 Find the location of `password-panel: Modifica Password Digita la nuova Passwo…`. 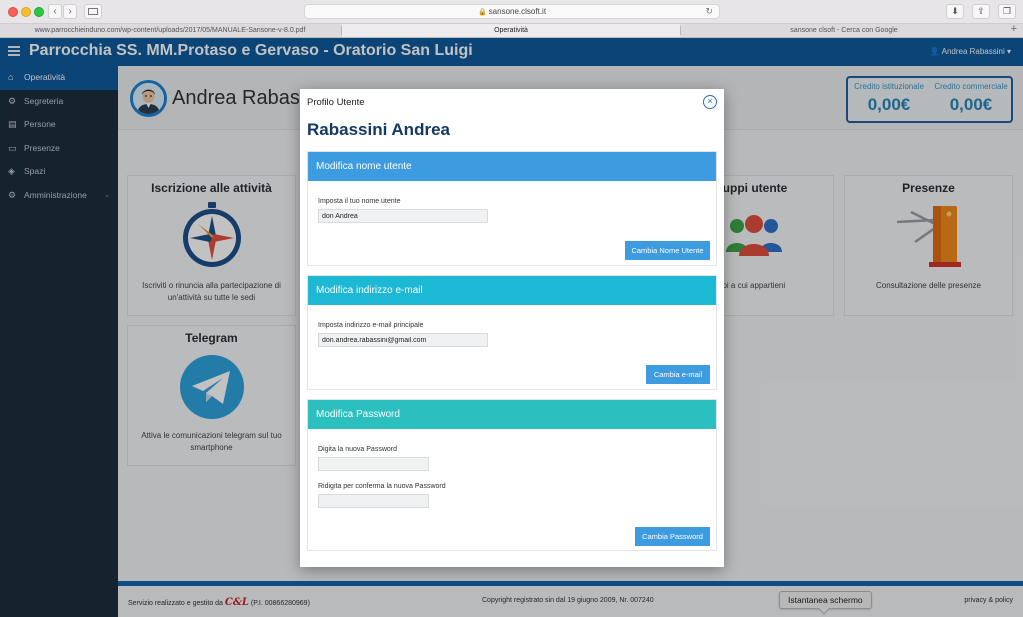

password-panel: Modifica Password Digita la nuova Passwo… is located at coordinates (512, 475).